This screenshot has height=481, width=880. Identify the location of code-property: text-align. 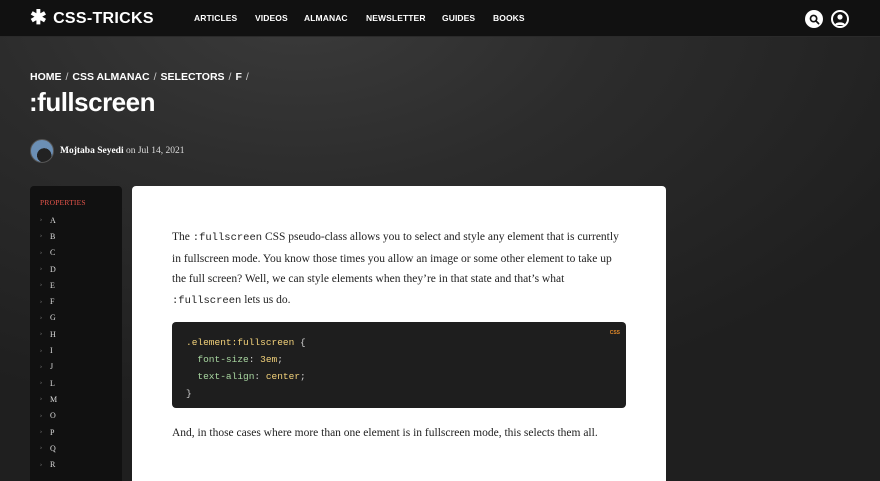
(226, 376).